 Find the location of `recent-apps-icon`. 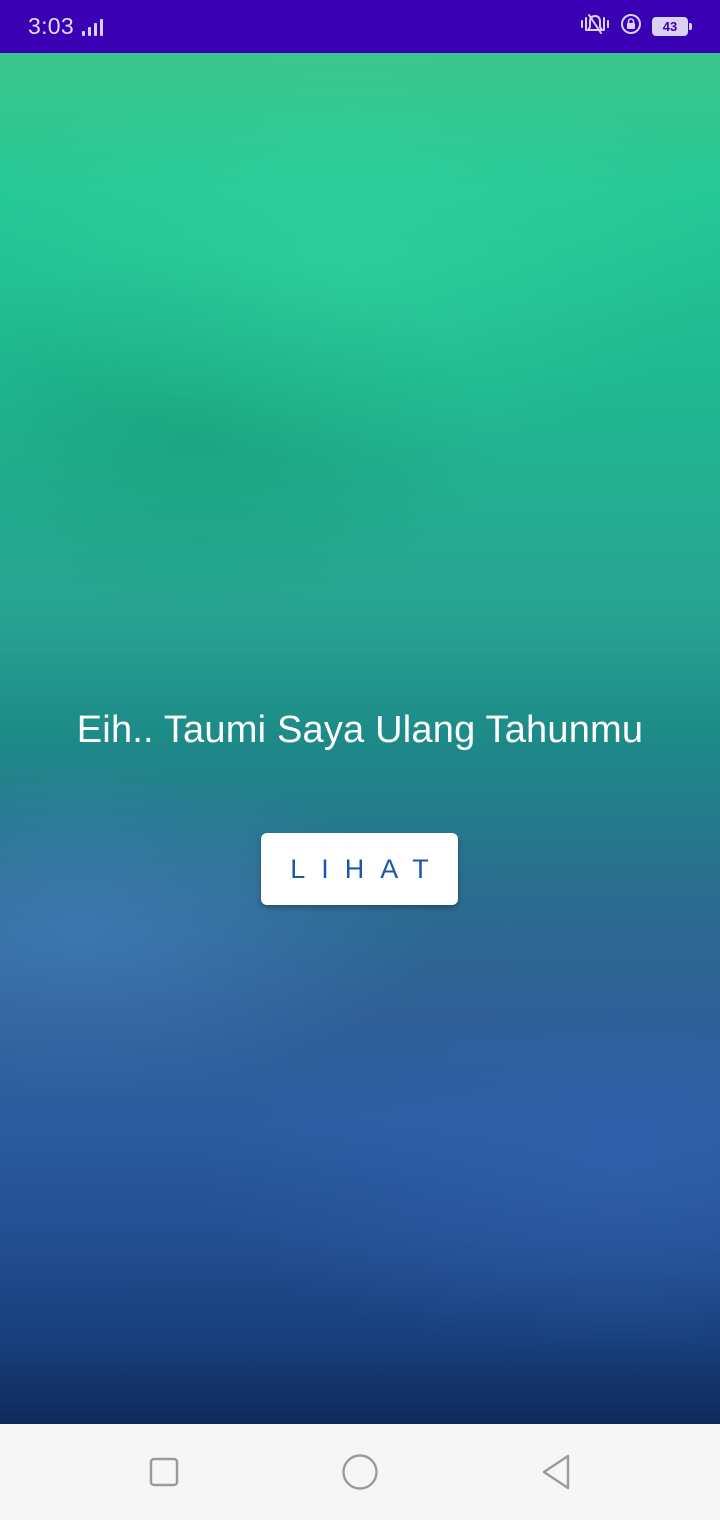

recent-apps-icon is located at coordinates (164, 1472).